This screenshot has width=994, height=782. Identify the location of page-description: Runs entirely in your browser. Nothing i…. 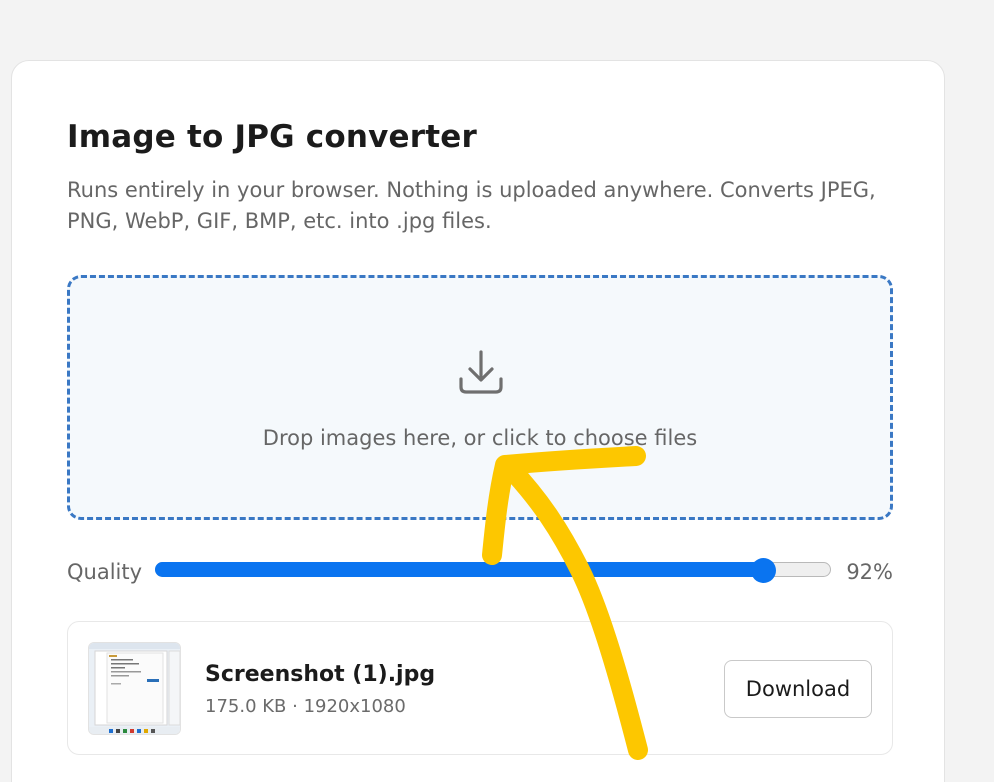
(471, 205).